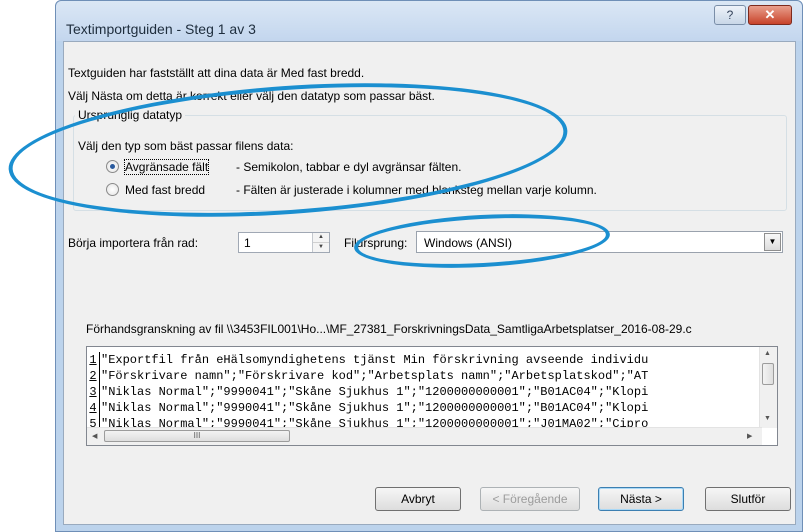 This screenshot has width=803, height=532. I want to click on start-row-label: Börja importera från rad:, so click(133, 243).